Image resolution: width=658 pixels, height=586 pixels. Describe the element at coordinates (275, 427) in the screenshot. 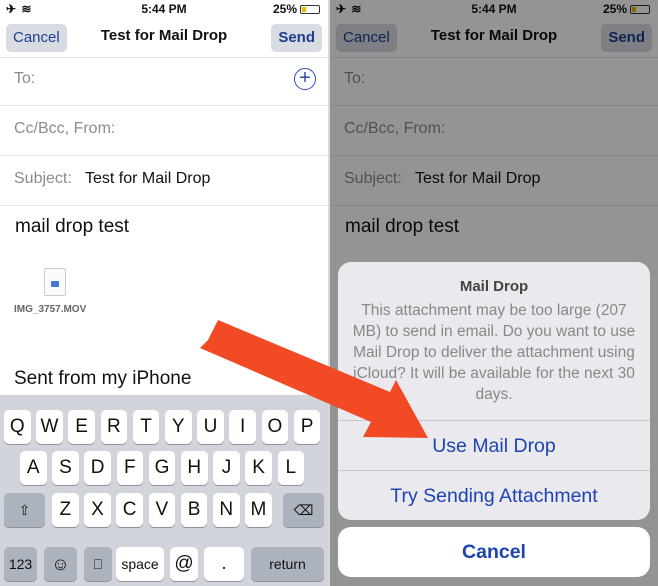

I see `key-o: O` at that location.